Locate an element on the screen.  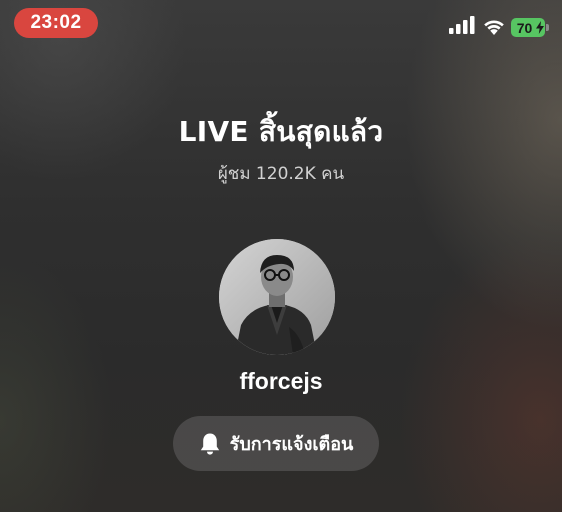
battery-indicator: 70 is located at coordinates (528, 27).